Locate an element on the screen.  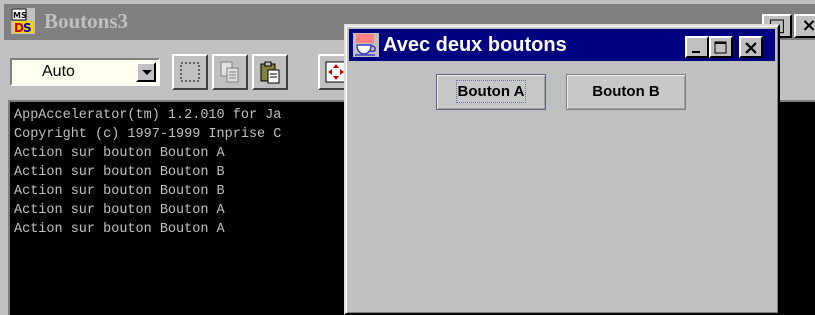
dialog-titlebar: Avec deux boutons is located at coordinates (562, 45).